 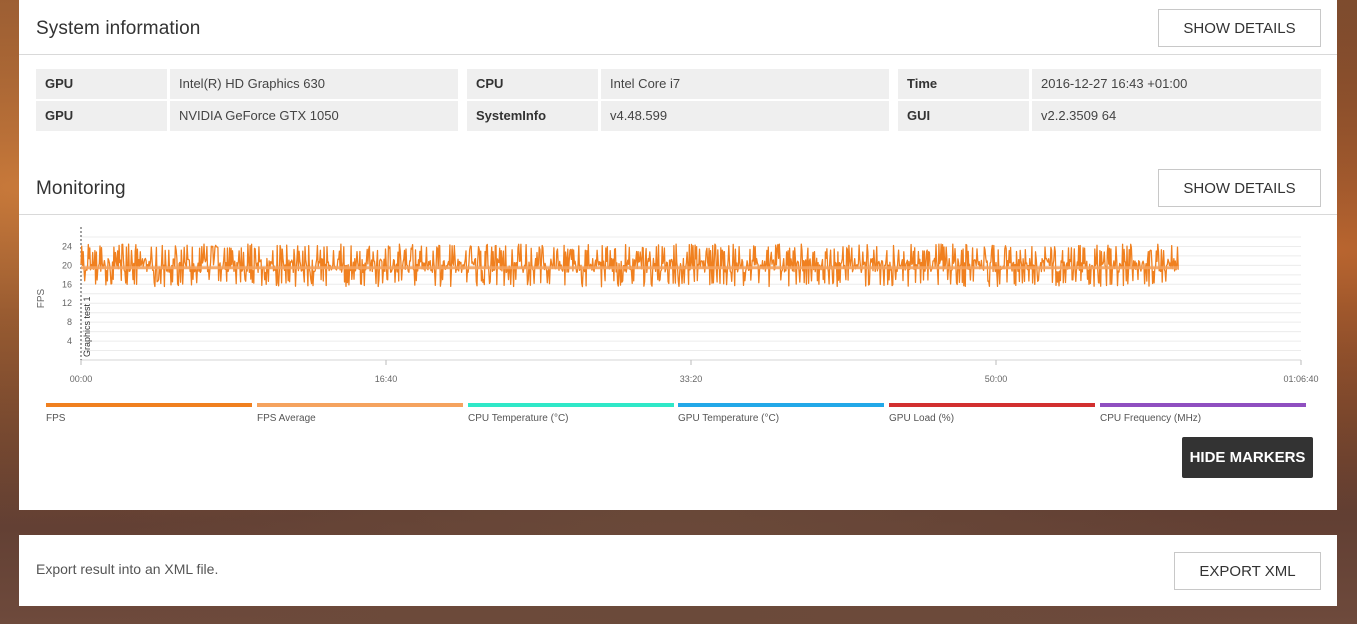 I want to click on y-tick-label: 4, so click(x=69, y=341).